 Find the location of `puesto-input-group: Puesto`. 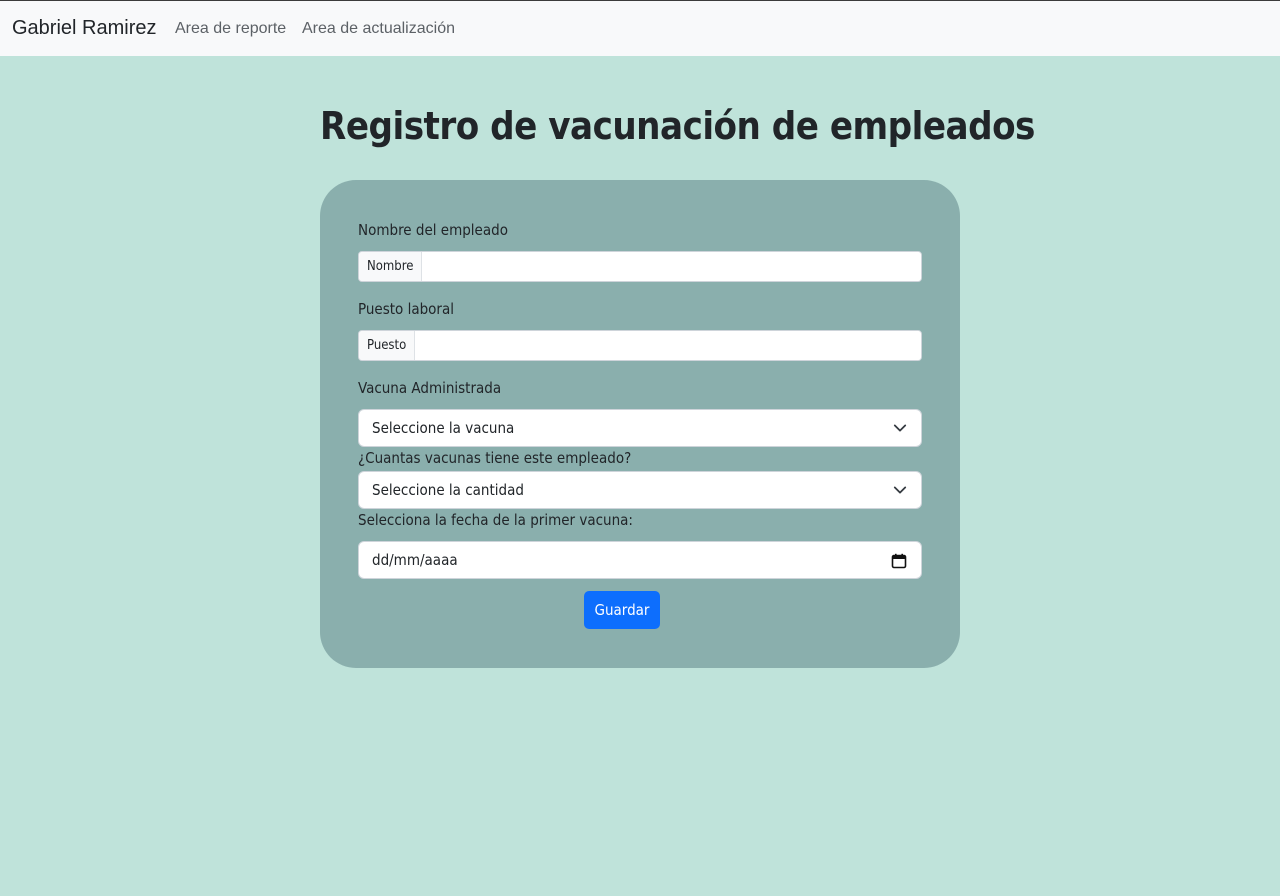

puesto-input-group: Puesto is located at coordinates (640, 345).